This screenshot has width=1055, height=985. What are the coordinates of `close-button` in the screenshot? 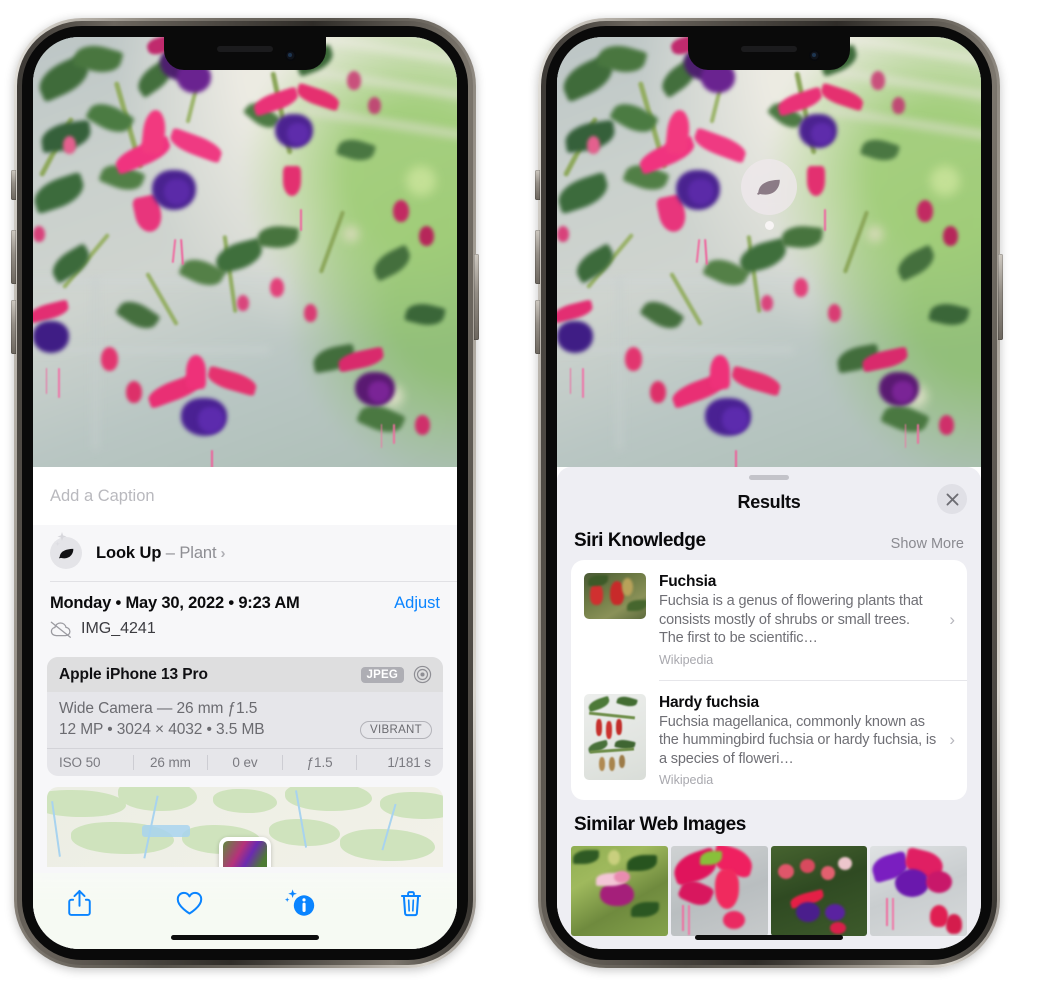 It's located at (952, 499).